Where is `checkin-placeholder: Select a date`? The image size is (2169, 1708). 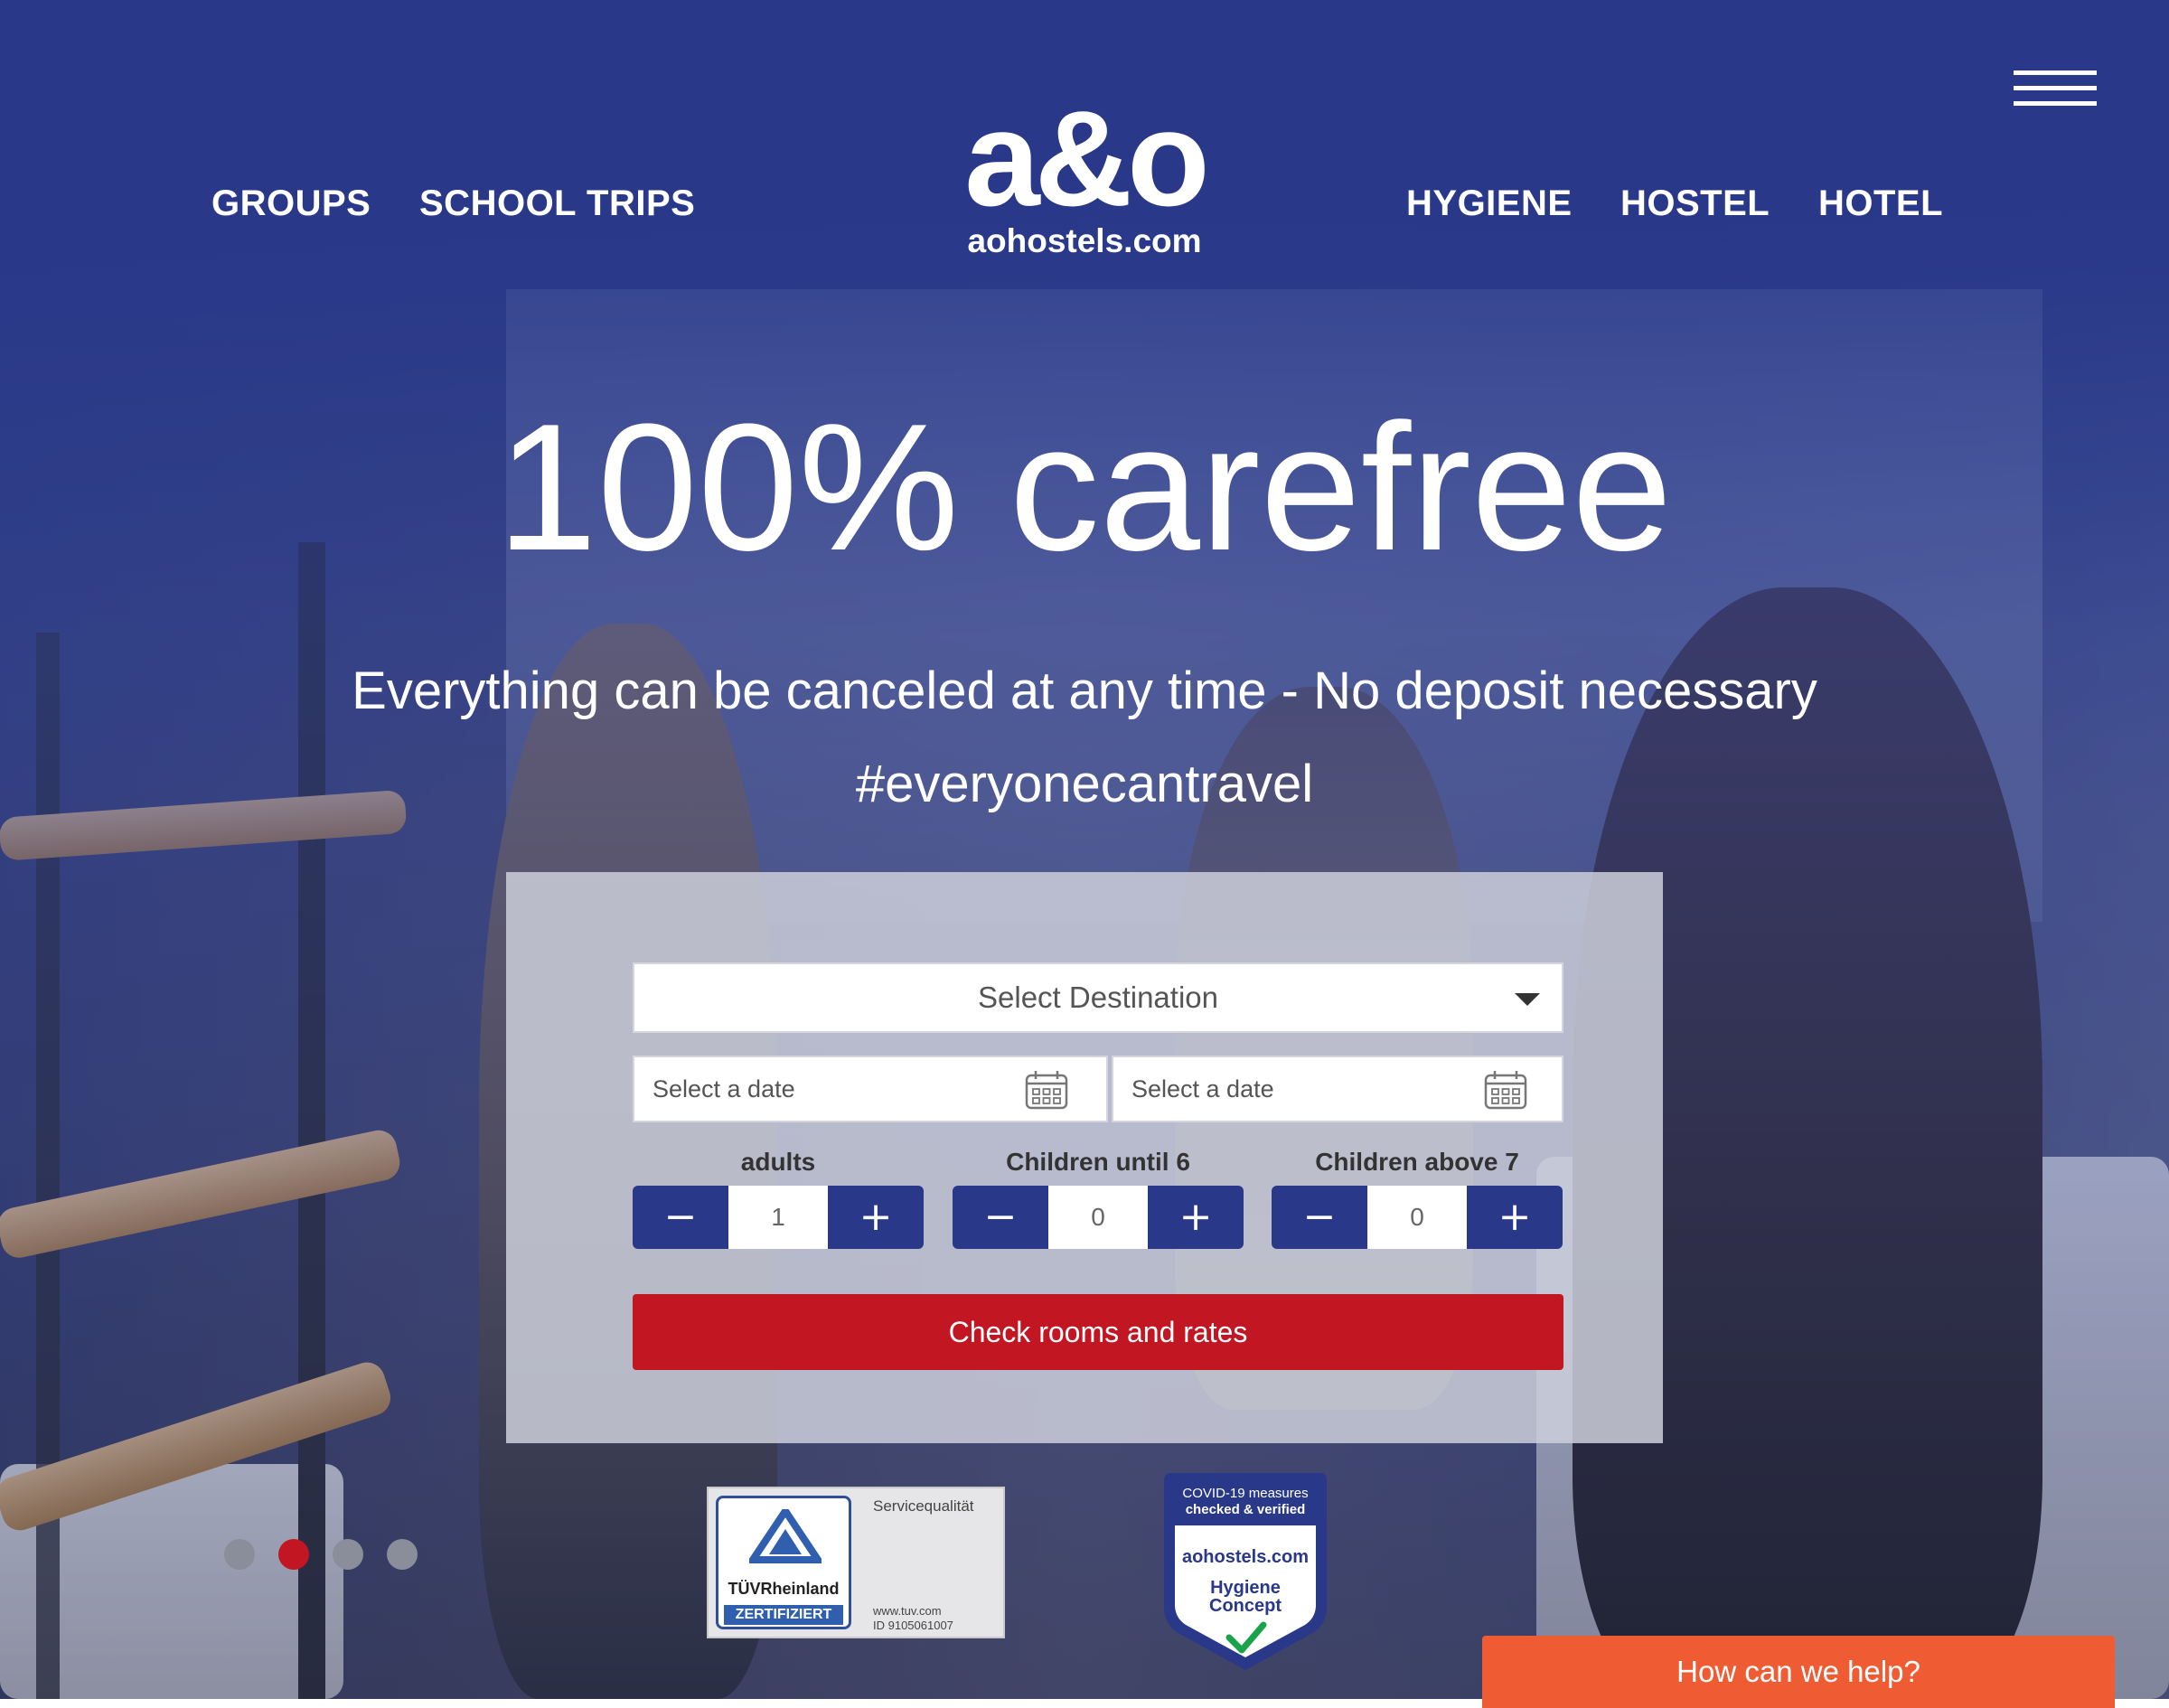 checkin-placeholder: Select a date is located at coordinates (724, 1089).